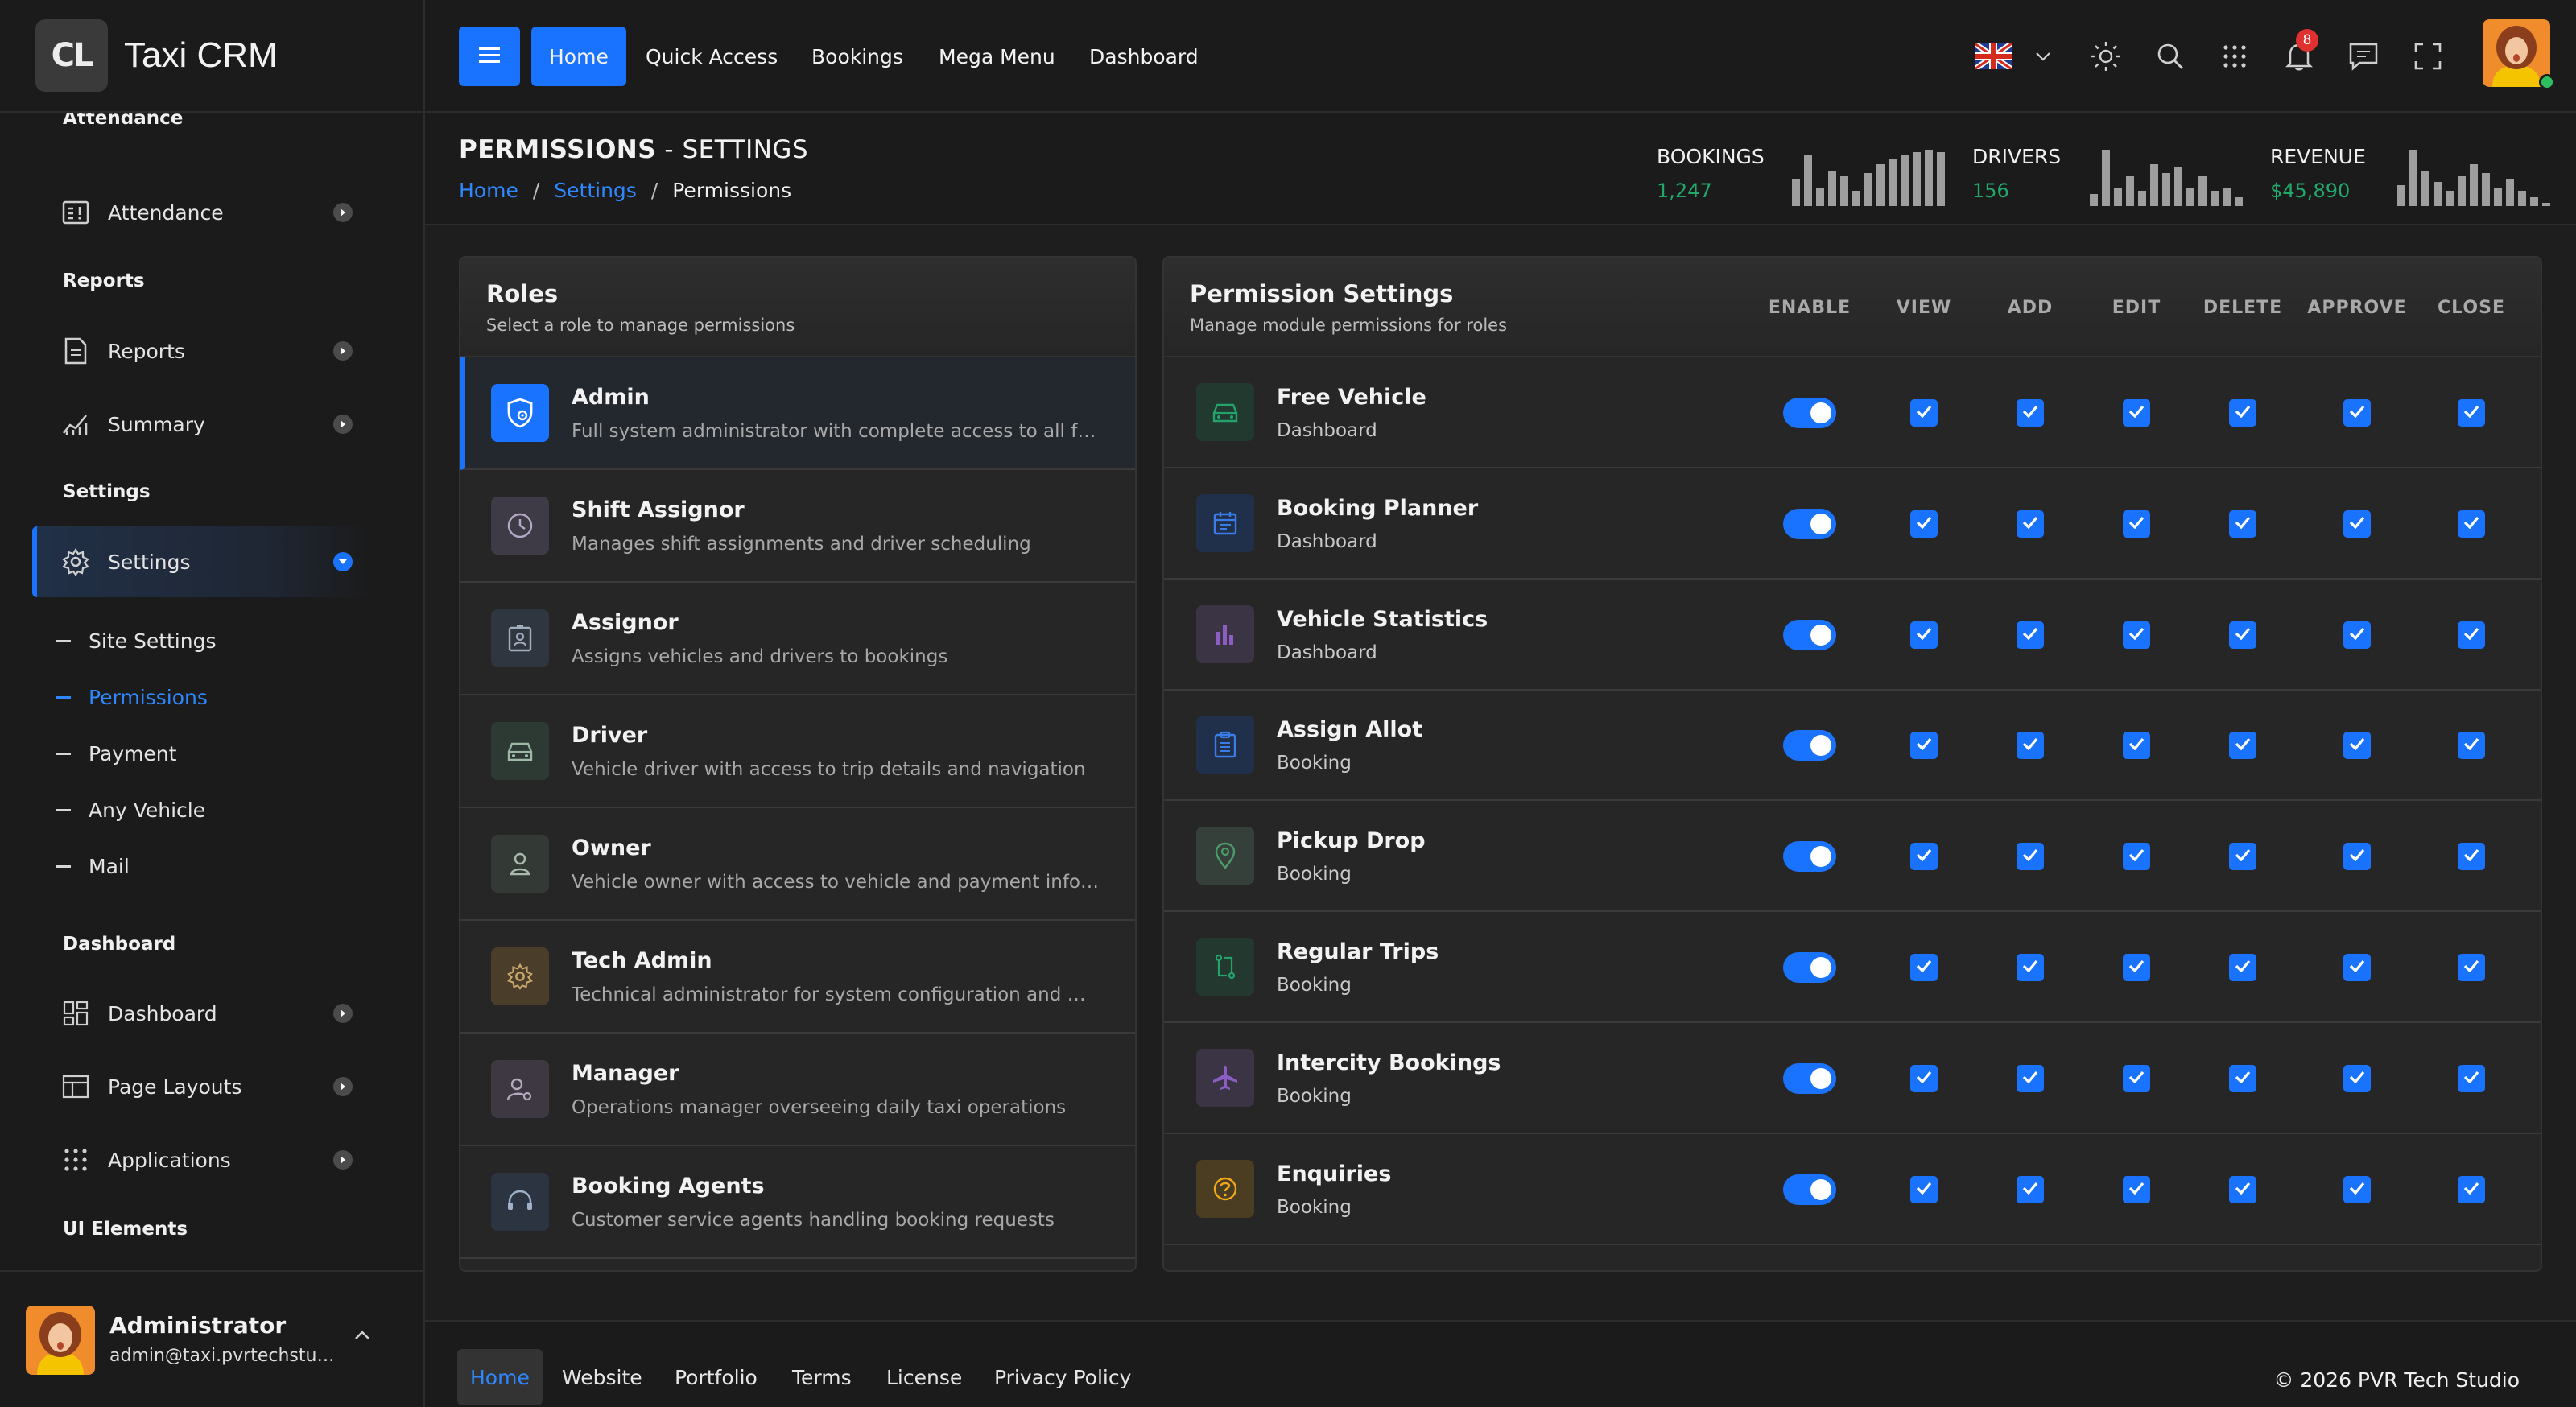 This screenshot has width=2576, height=1407. I want to click on brand: CL Taxi CRM, so click(211, 56).